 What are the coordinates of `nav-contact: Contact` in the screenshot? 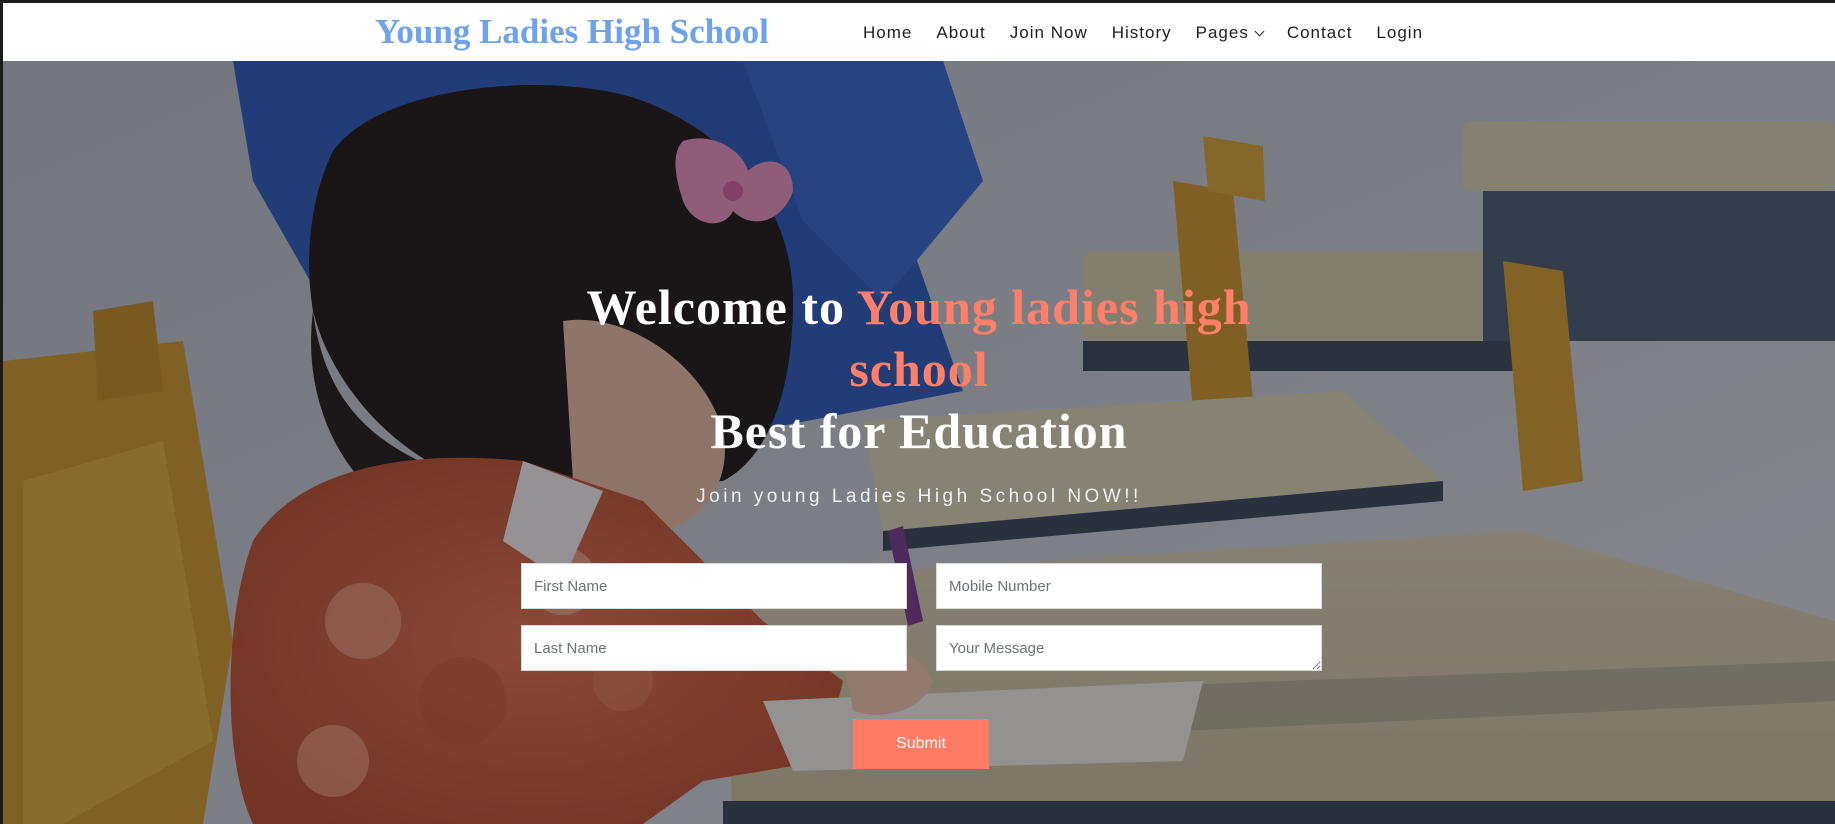 It's located at (1320, 33).